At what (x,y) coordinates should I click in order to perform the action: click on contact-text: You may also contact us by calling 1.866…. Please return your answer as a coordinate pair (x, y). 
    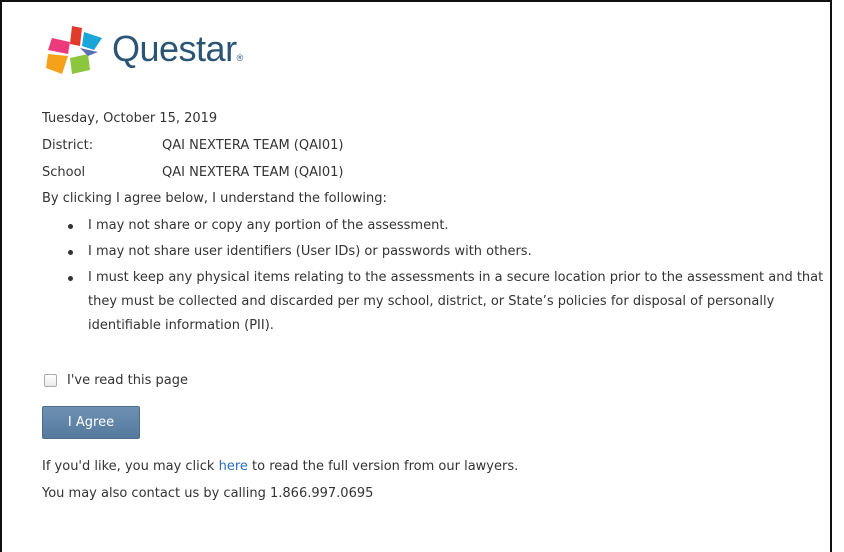
    Looking at the image, I should click on (208, 493).